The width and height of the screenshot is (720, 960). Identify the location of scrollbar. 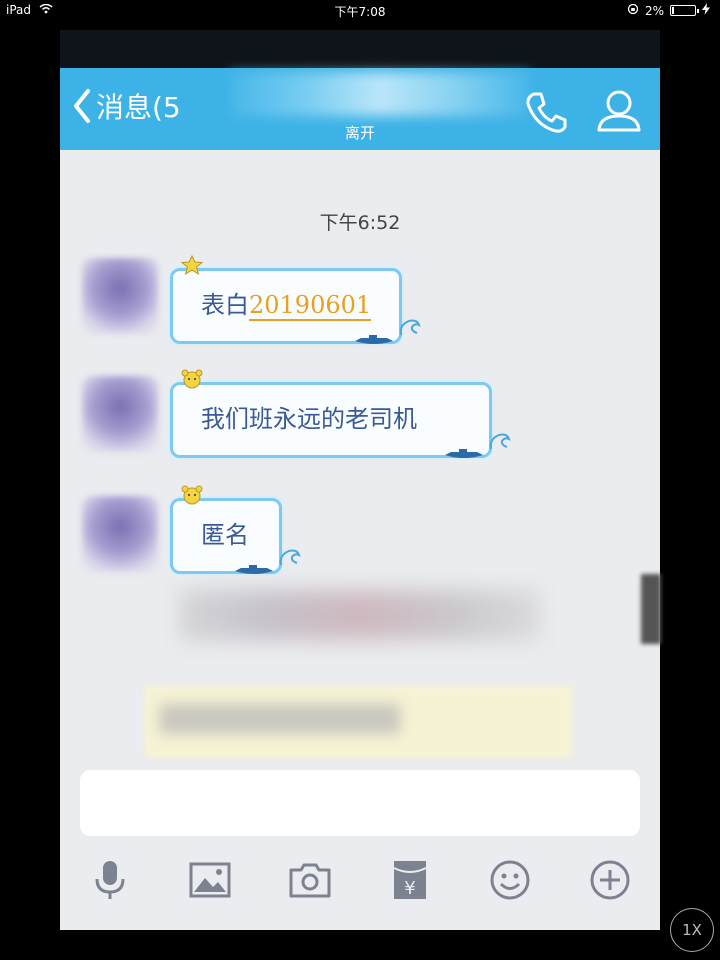
(651, 609).